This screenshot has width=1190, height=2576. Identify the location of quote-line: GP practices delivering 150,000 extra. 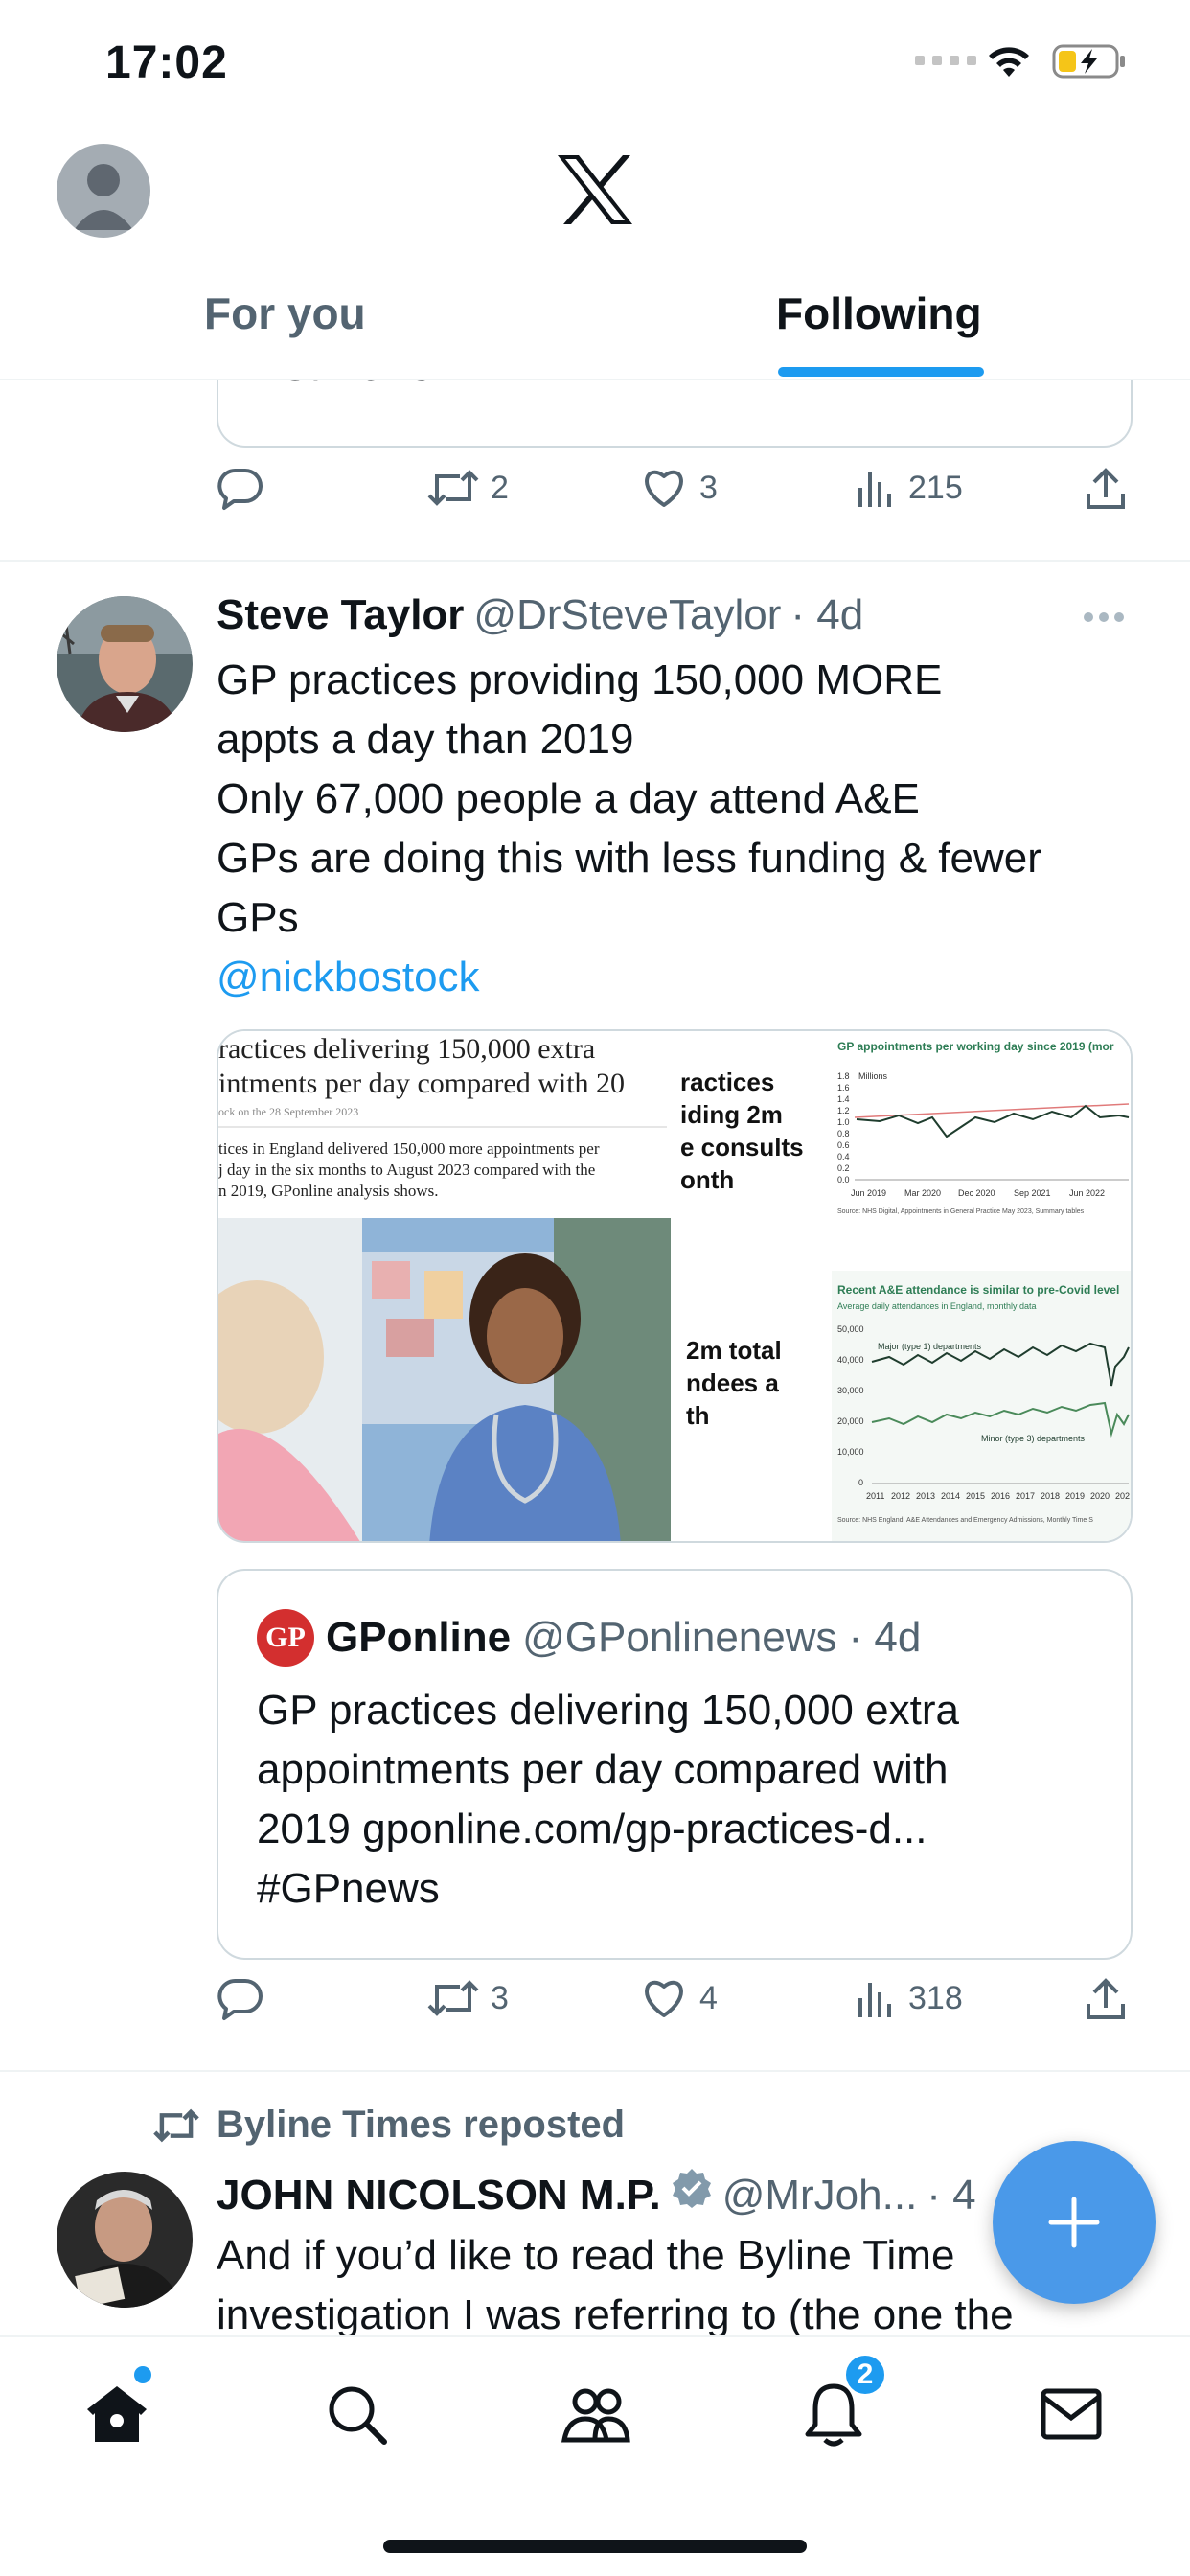
(608, 1710).